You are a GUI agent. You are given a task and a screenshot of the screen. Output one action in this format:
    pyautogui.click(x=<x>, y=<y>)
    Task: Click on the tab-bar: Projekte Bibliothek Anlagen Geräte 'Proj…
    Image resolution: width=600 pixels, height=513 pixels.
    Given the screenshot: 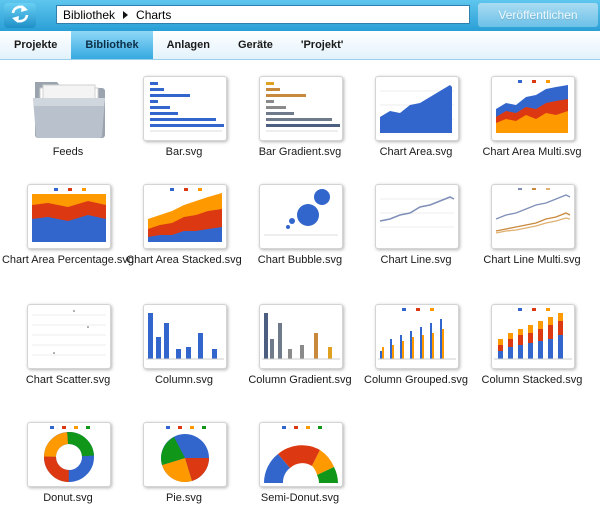 What is the action you would take?
    pyautogui.click(x=300, y=45)
    